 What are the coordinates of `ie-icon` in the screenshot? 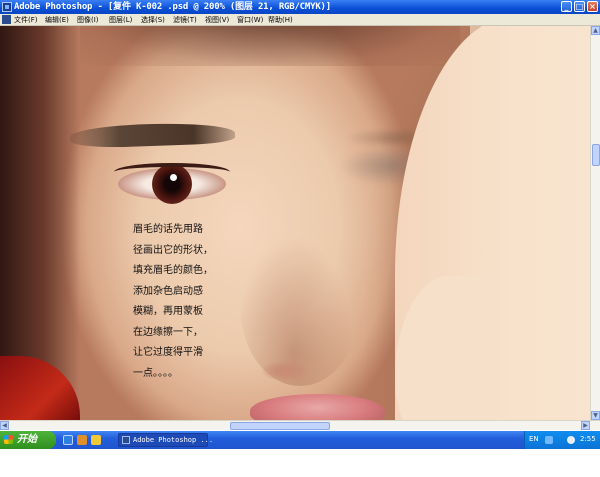 It's located at (68, 440).